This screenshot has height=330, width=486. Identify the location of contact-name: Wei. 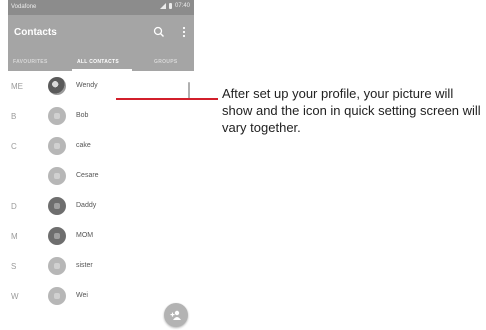
(82, 295).